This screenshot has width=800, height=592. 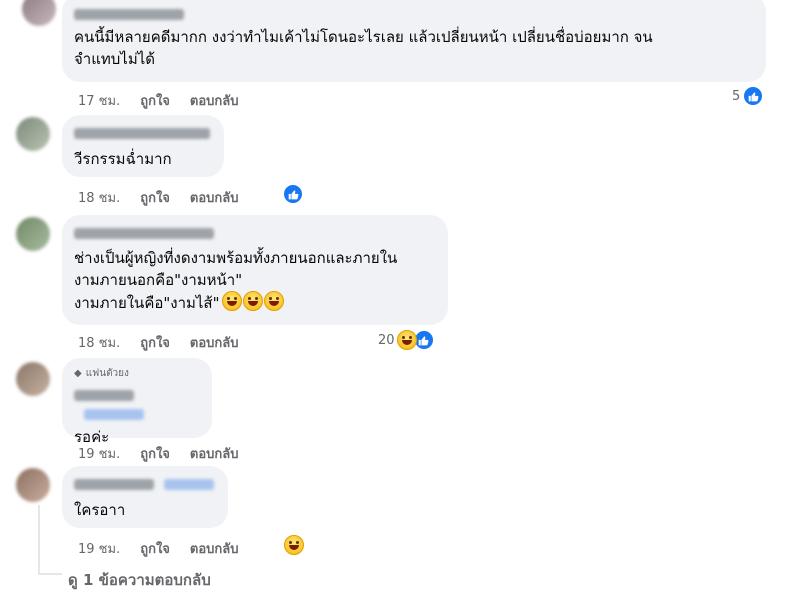 I want to click on emoji-group, so click(x=252, y=301).